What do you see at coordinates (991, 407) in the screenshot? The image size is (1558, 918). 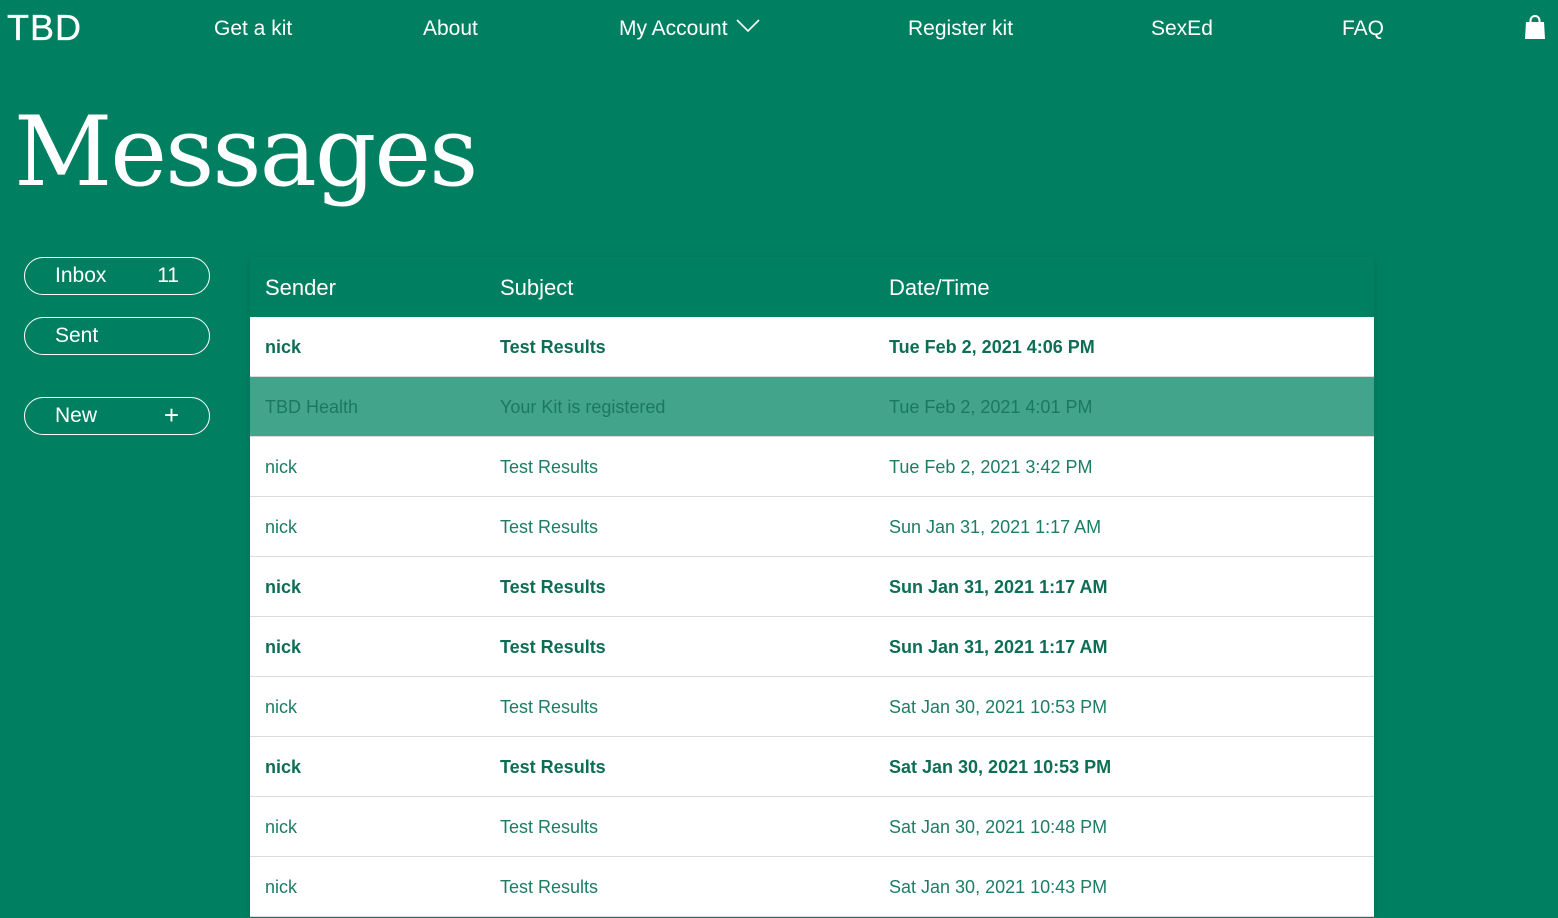 I see `cell-datetime: Tue Feb 2, 2021 4:01 PM` at bounding box center [991, 407].